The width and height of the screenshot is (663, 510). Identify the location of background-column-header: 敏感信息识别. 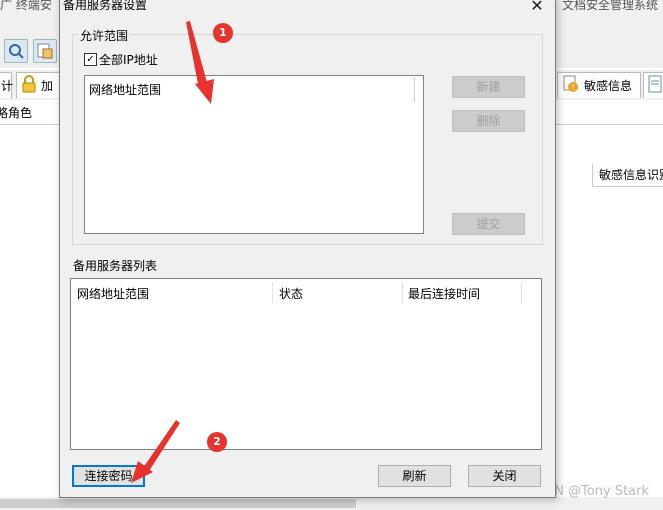
(627, 175).